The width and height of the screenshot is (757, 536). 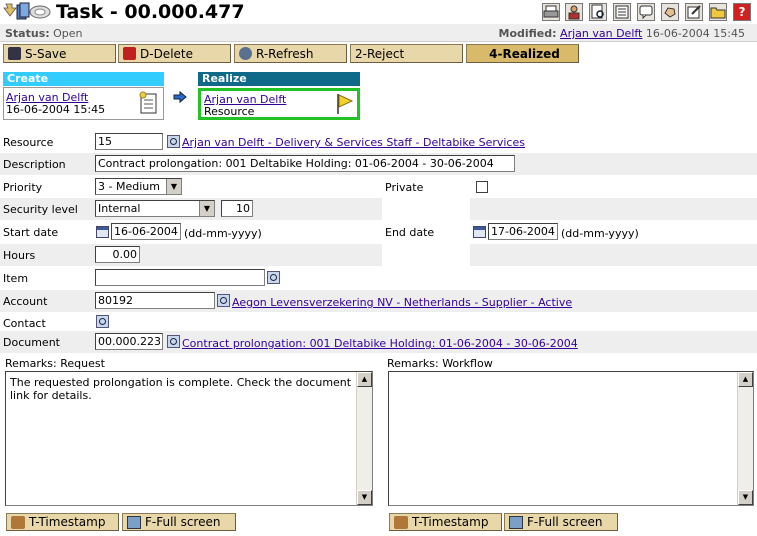 What do you see at coordinates (245, 53) in the screenshot?
I see `refresh-icon` at bounding box center [245, 53].